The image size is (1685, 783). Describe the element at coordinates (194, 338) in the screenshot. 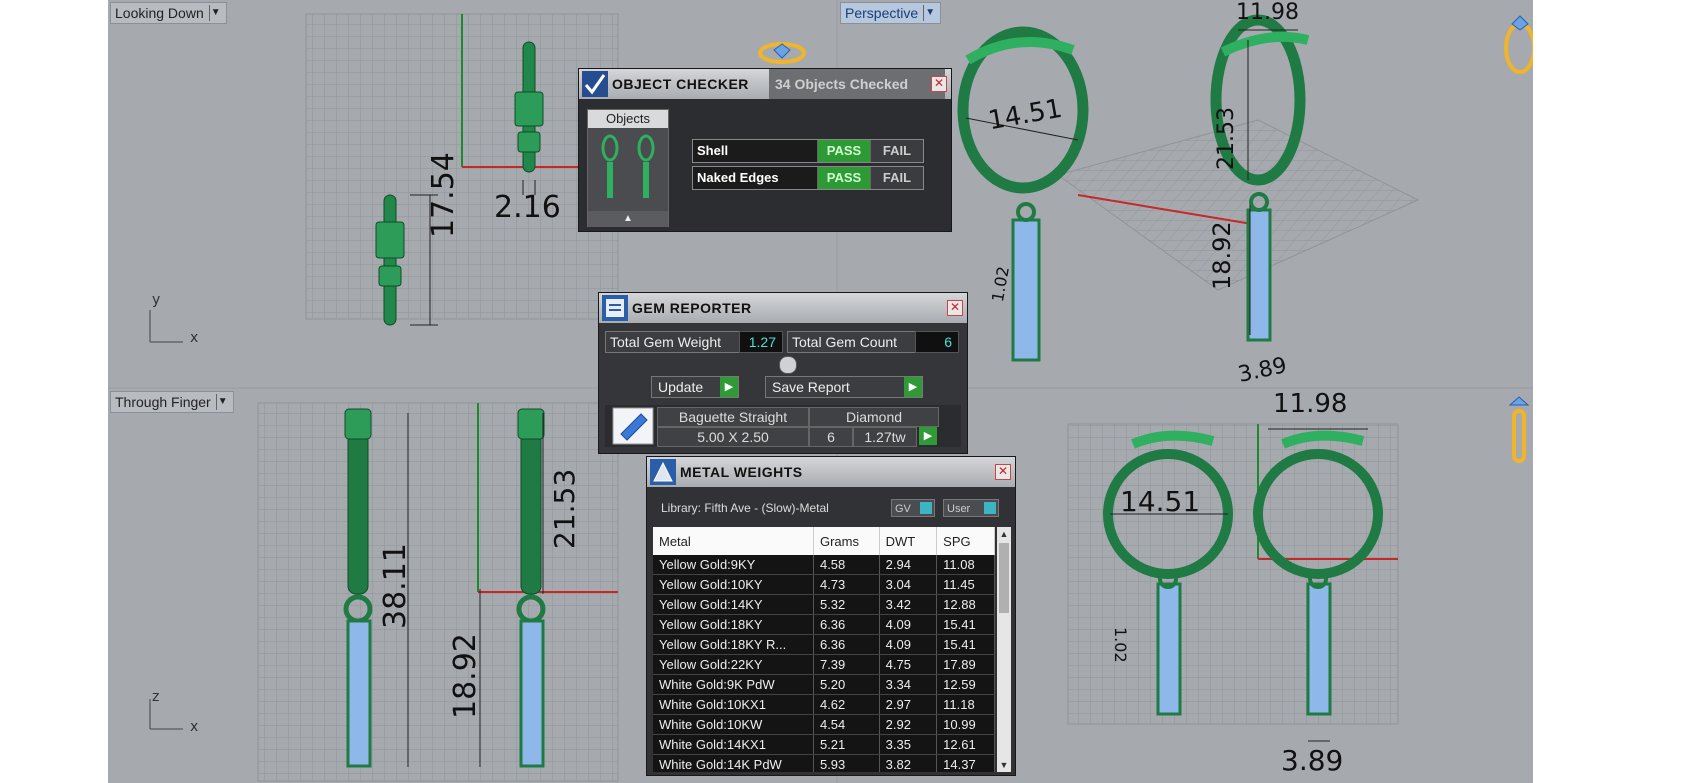

I see `axis-x-label: x` at that location.